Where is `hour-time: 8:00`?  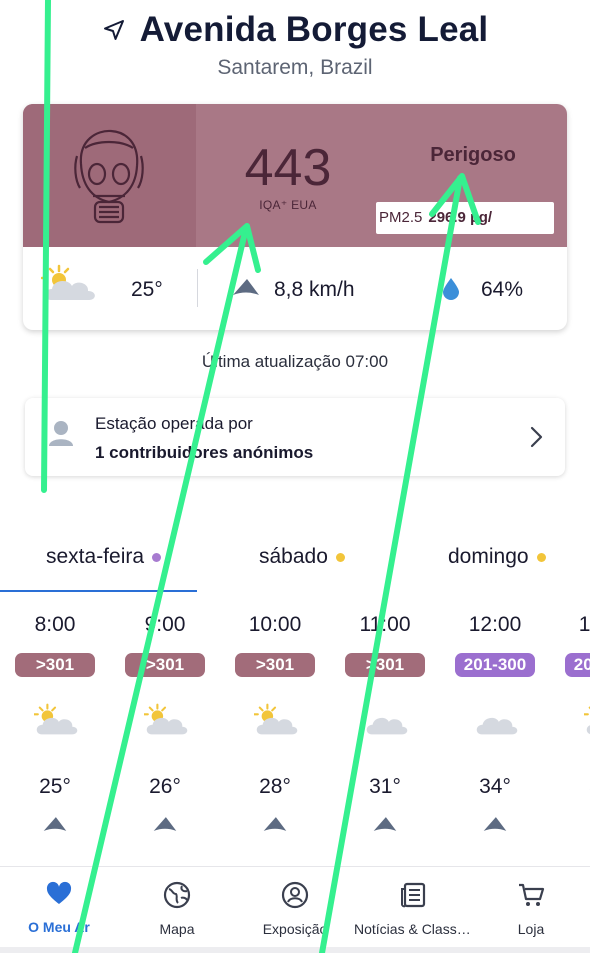 hour-time: 8:00 is located at coordinates (55, 624).